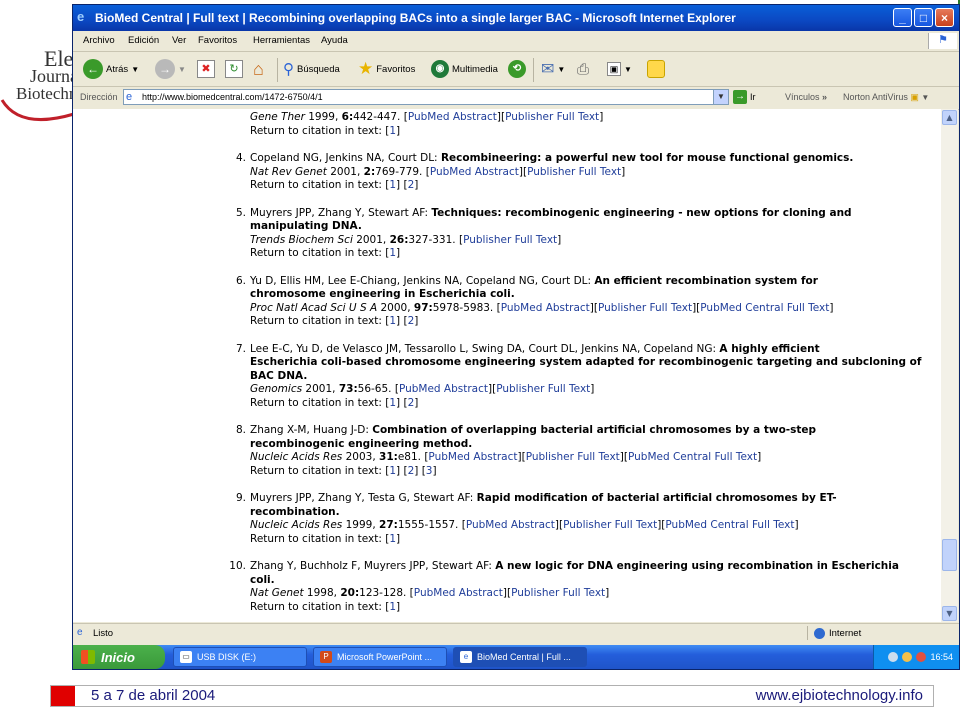 The height and width of the screenshot is (720, 960). What do you see at coordinates (311, 69) in the screenshot?
I see `search-button: ⚲ Búsqueda` at bounding box center [311, 69].